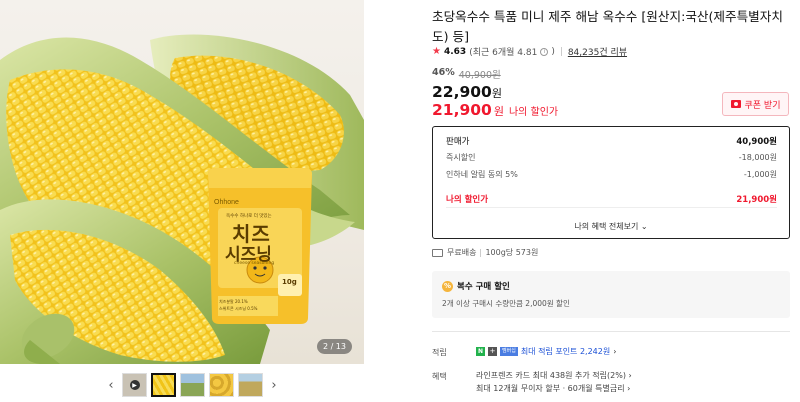 The height and width of the screenshot is (402, 800). What do you see at coordinates (503, 53) in the screenshot?
I see `recent-rating: (최근 6개월 4.81` at bounding box center [503, 53].